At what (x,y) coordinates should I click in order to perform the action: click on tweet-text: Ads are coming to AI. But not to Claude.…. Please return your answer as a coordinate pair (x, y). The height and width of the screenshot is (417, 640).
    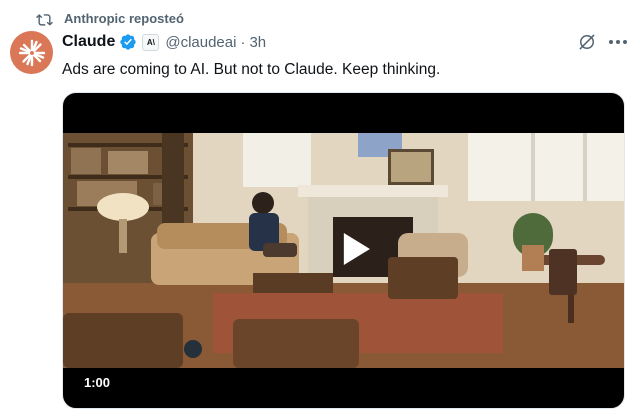
    Looking at the image, I should click on (251, 69).